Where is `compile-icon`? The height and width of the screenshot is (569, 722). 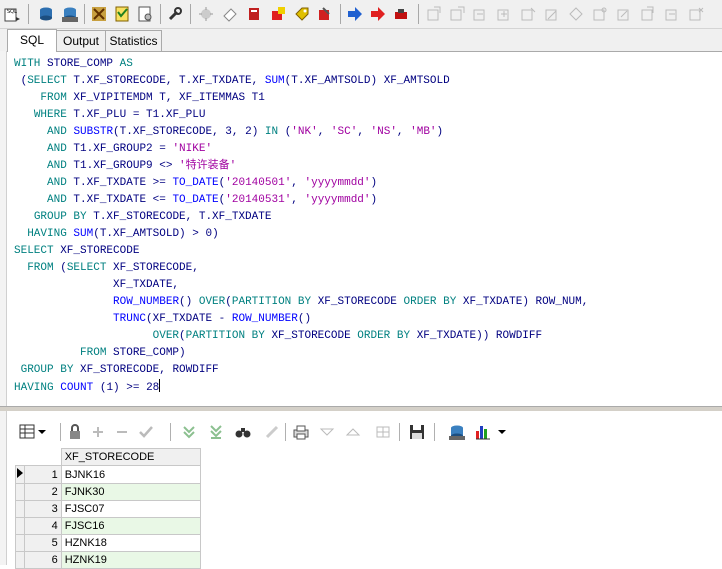
compile-icon is located at coordinates (206, 14).